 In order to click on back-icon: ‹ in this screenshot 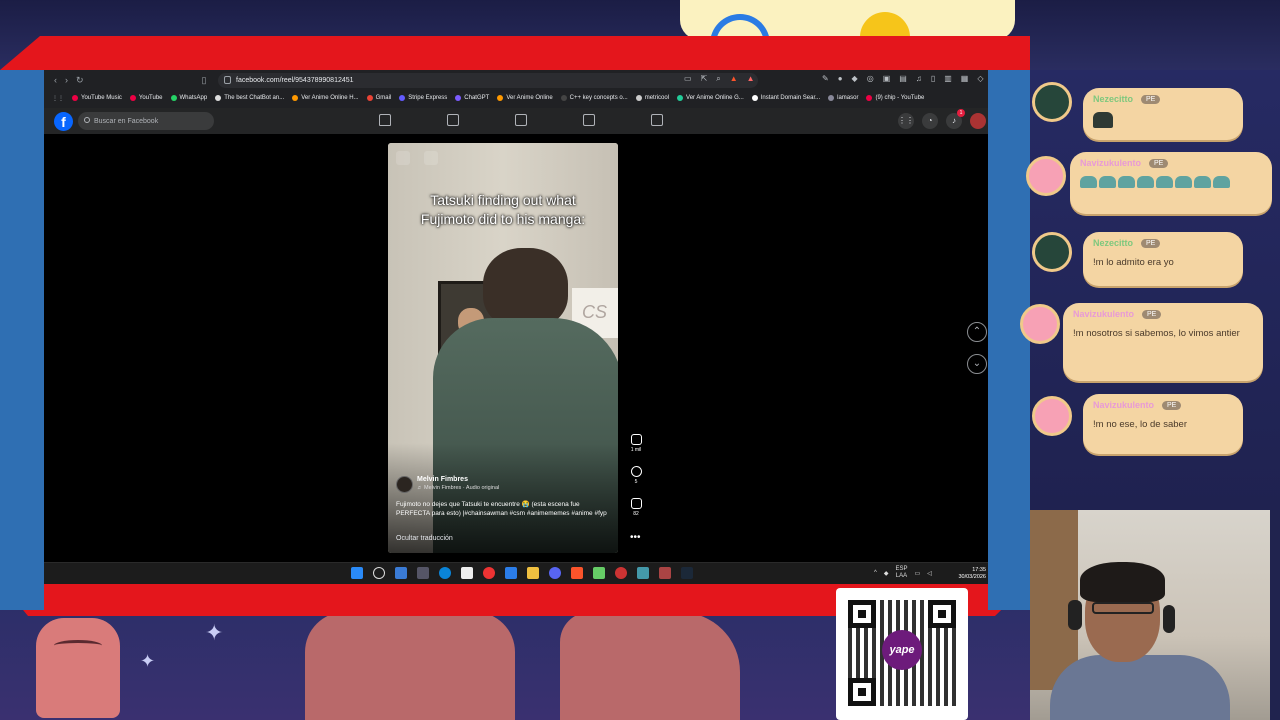, I will do `click(55, 80)`.